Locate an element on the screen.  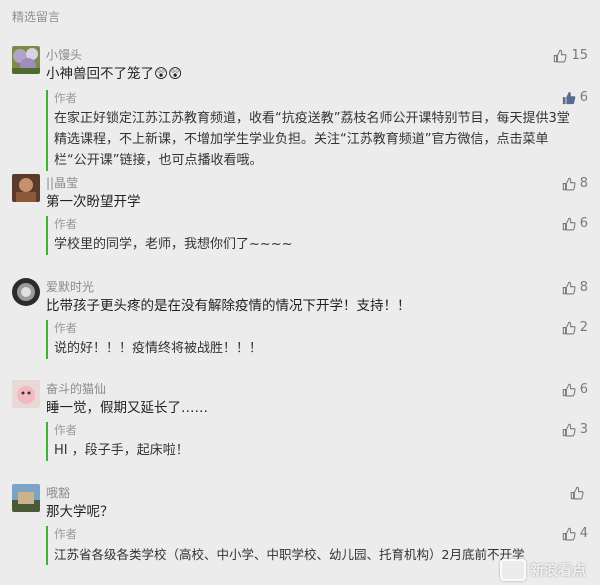
like-button: 15 is located at coordinates (570, 55).